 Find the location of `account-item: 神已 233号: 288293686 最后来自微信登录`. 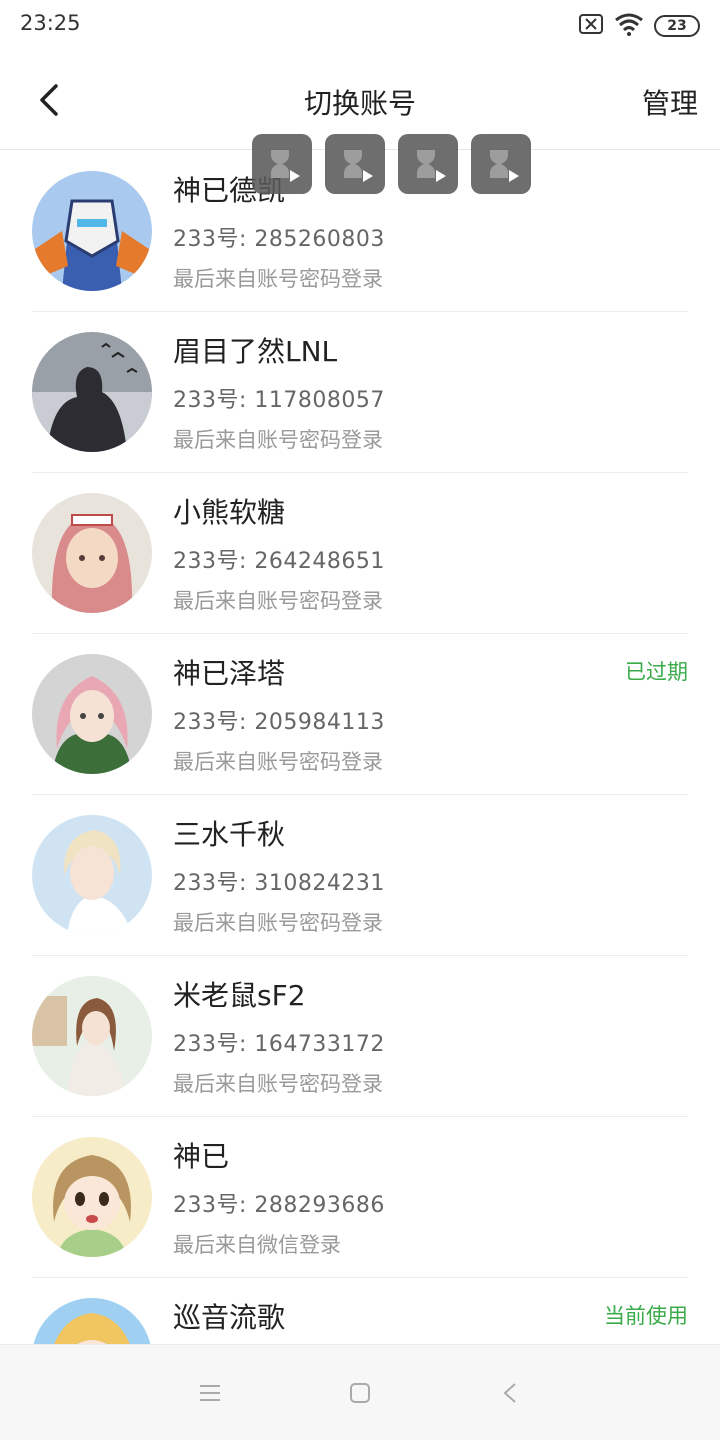

account-item: 神已 233号: 288293686 最后来自微信登录 is located at coordinates (360, 1197).